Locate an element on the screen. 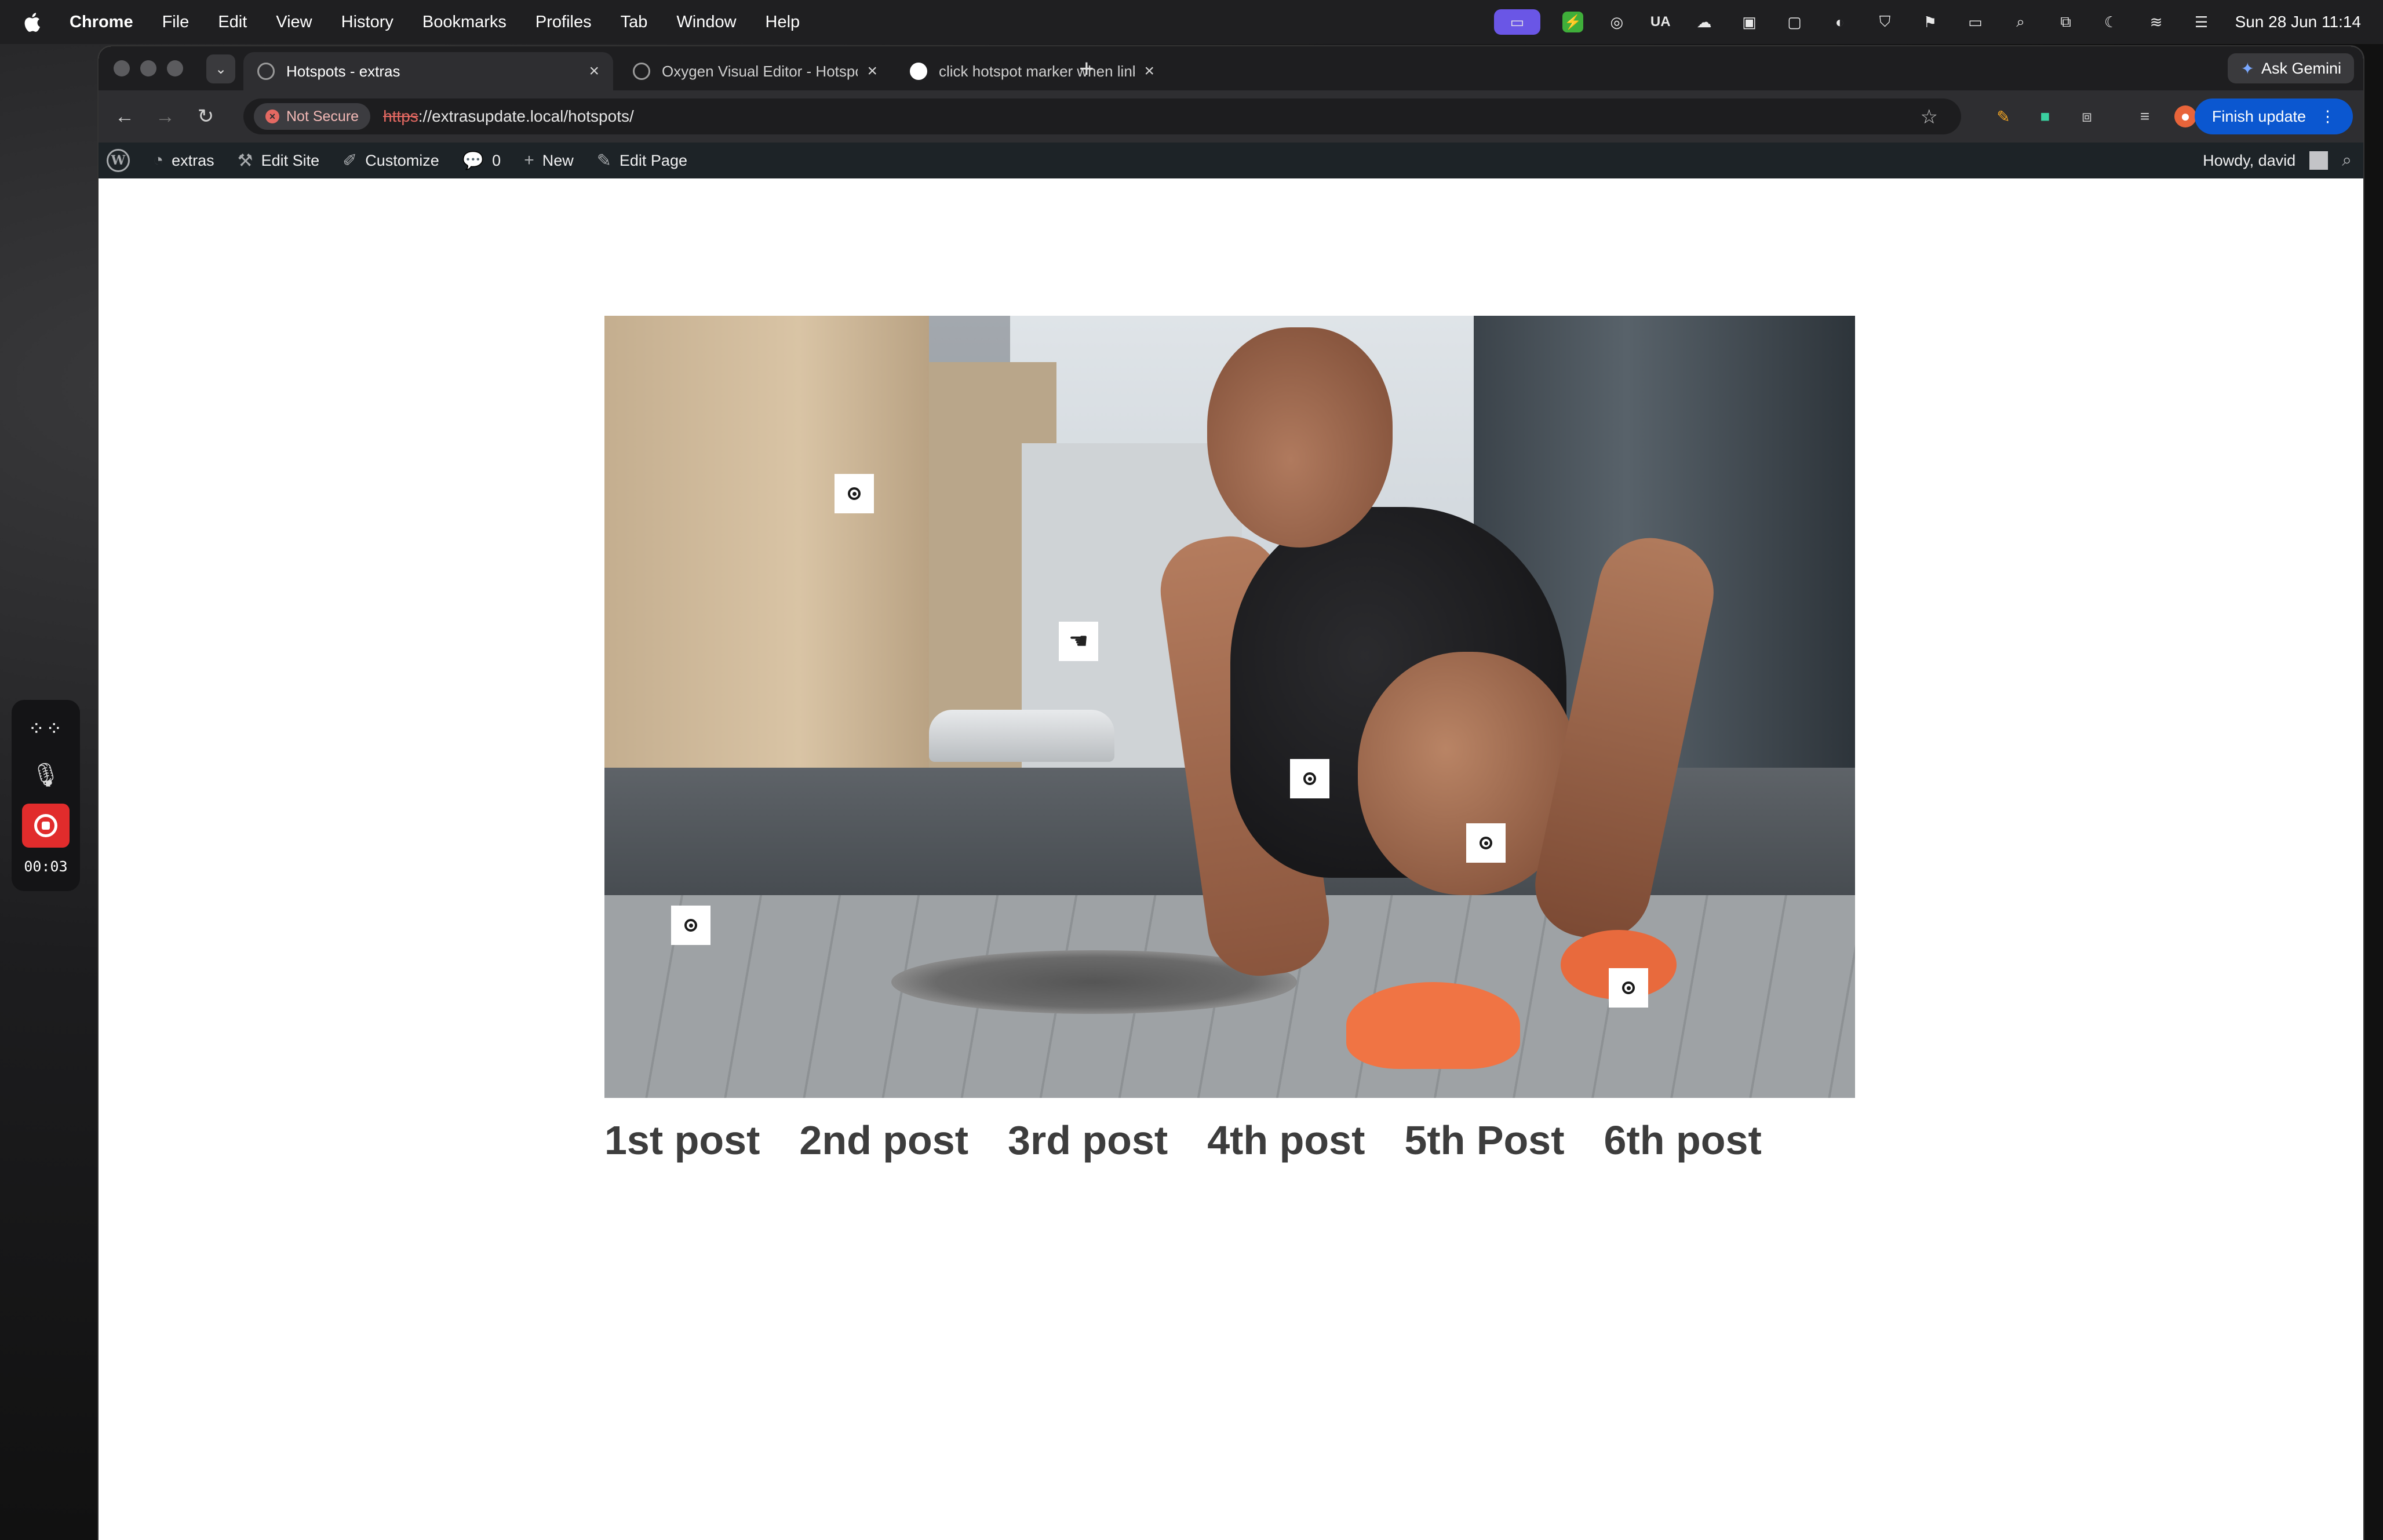 The width and height of the screenshot is (2383, 1540). wp-customize-label: Customize is located at coordinates (402, 160).